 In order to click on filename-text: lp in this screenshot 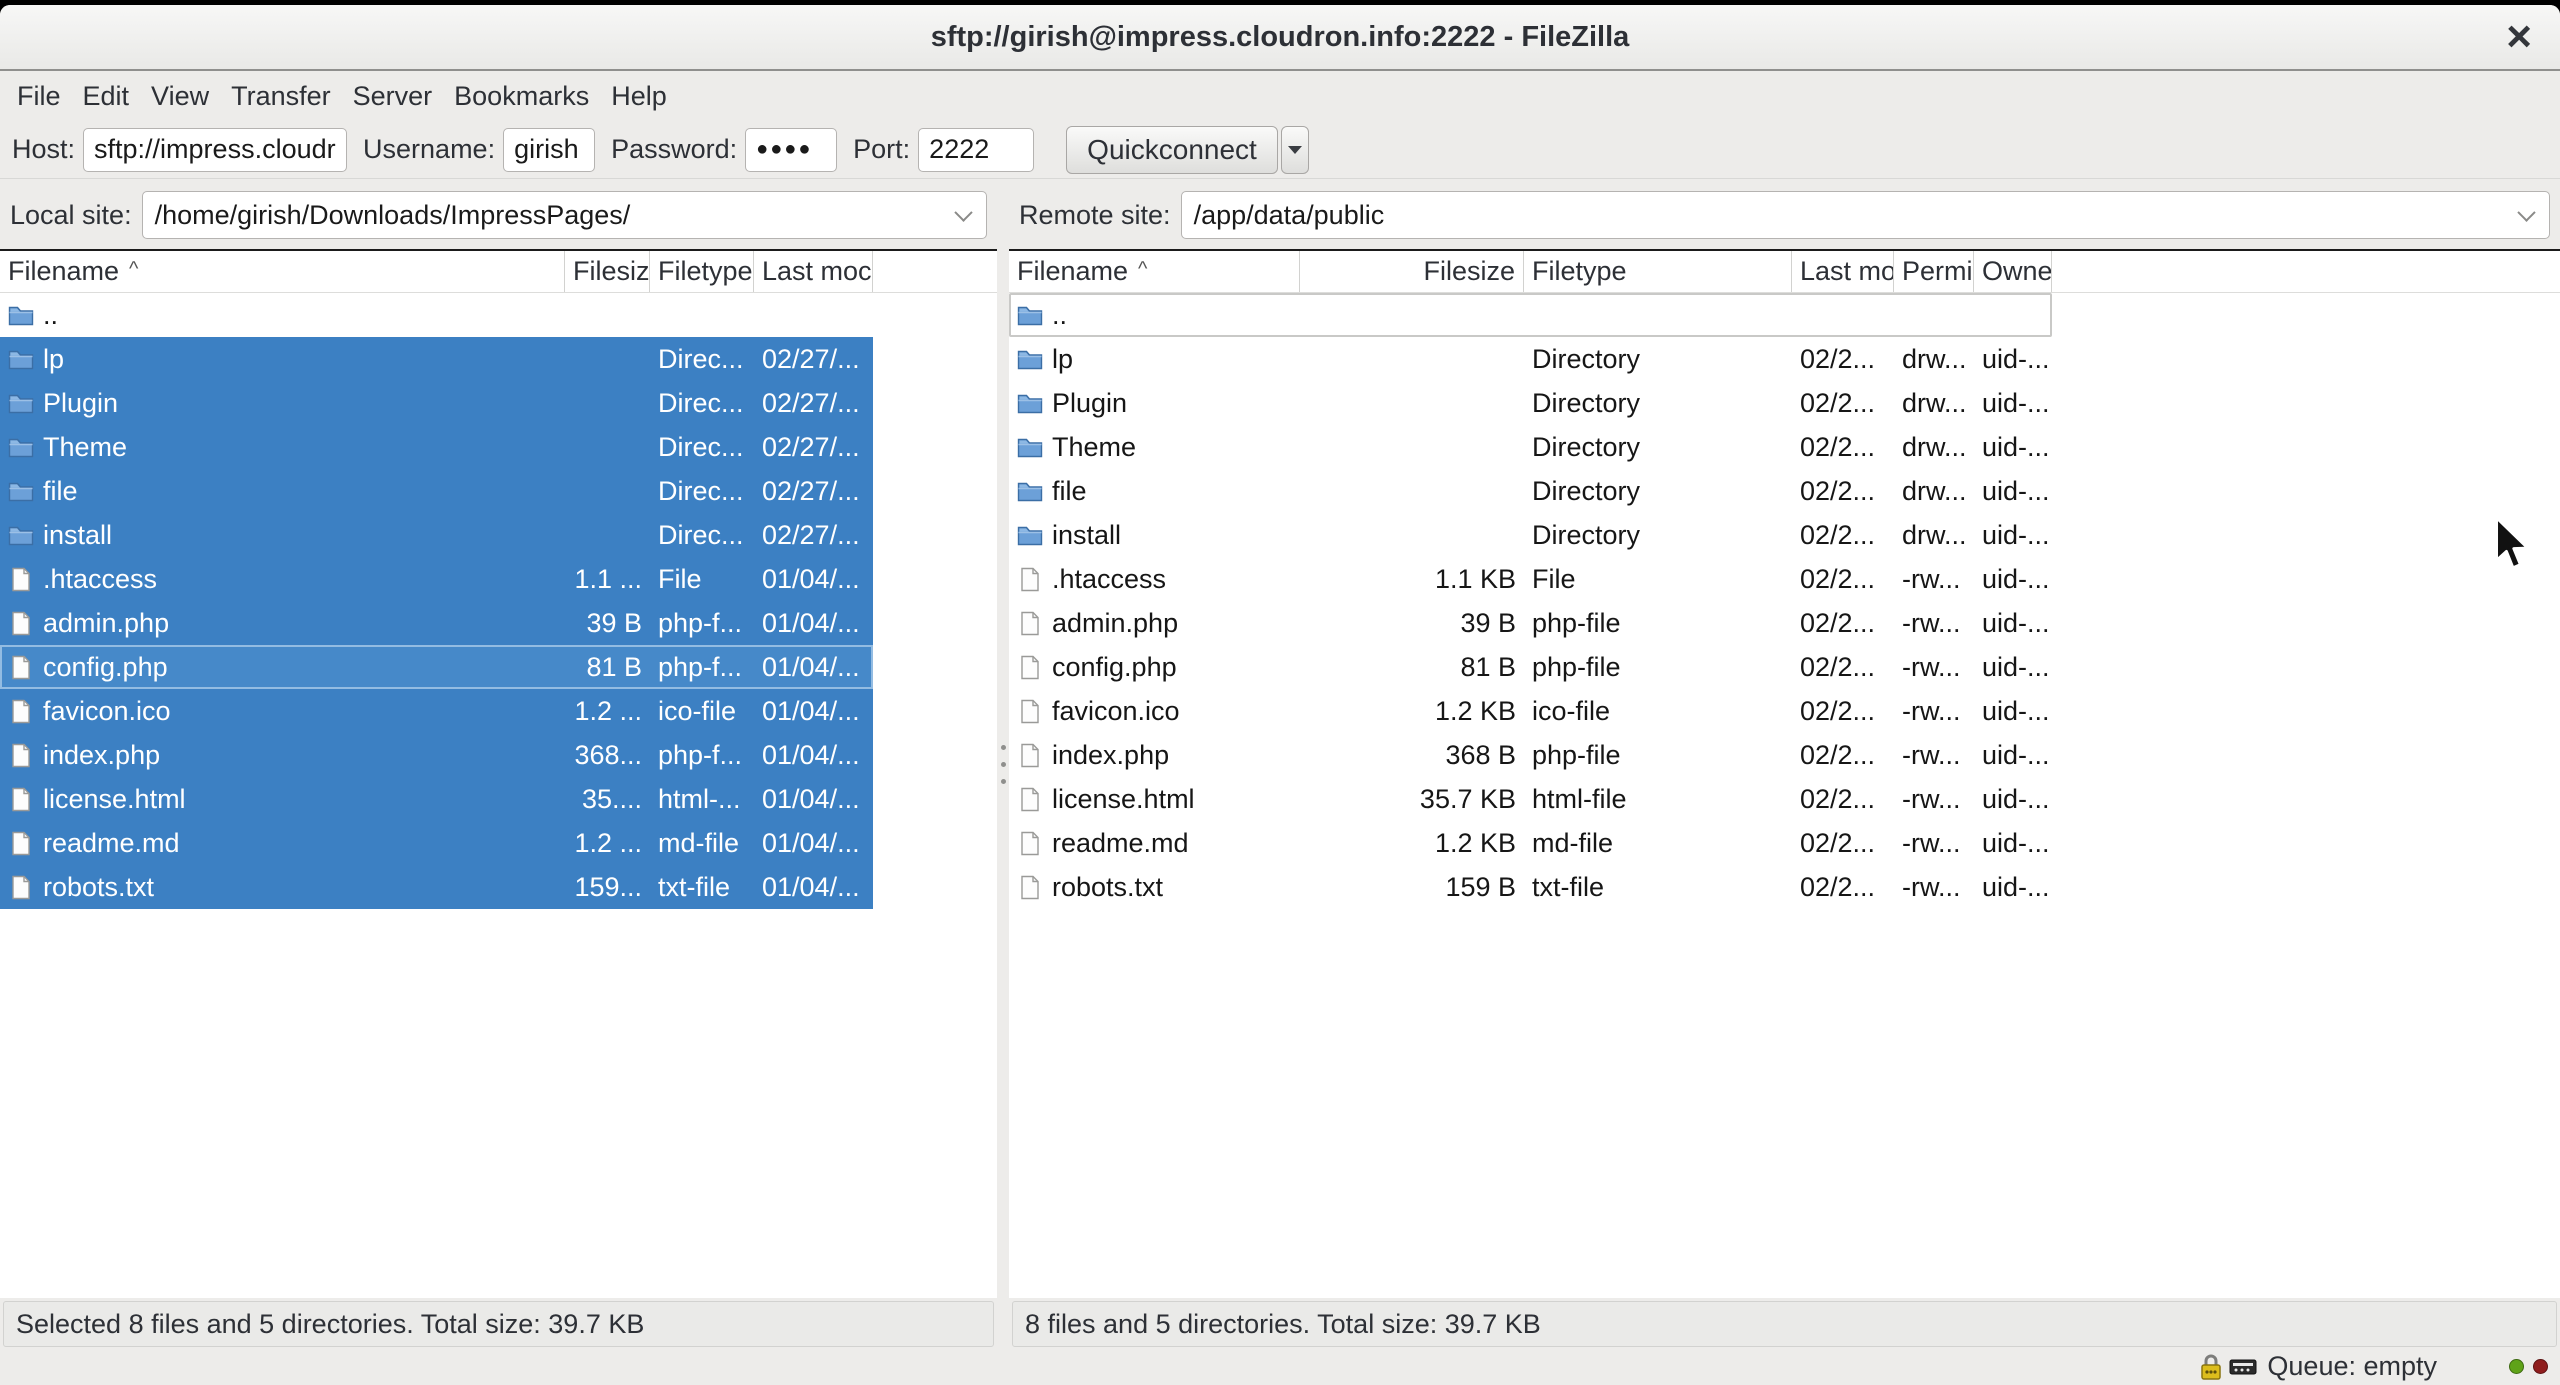, I will do `click(1063, 358)`.